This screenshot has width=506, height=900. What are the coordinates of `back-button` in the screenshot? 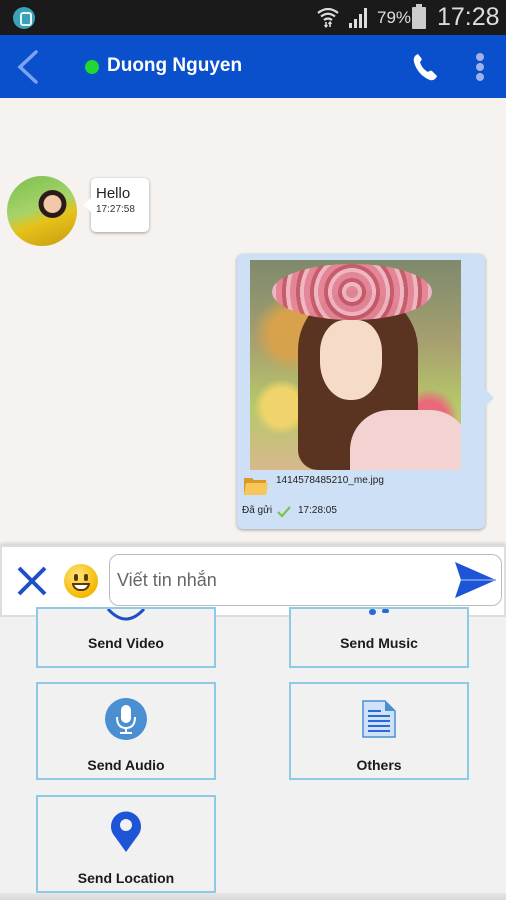 It's located at (27, 67).